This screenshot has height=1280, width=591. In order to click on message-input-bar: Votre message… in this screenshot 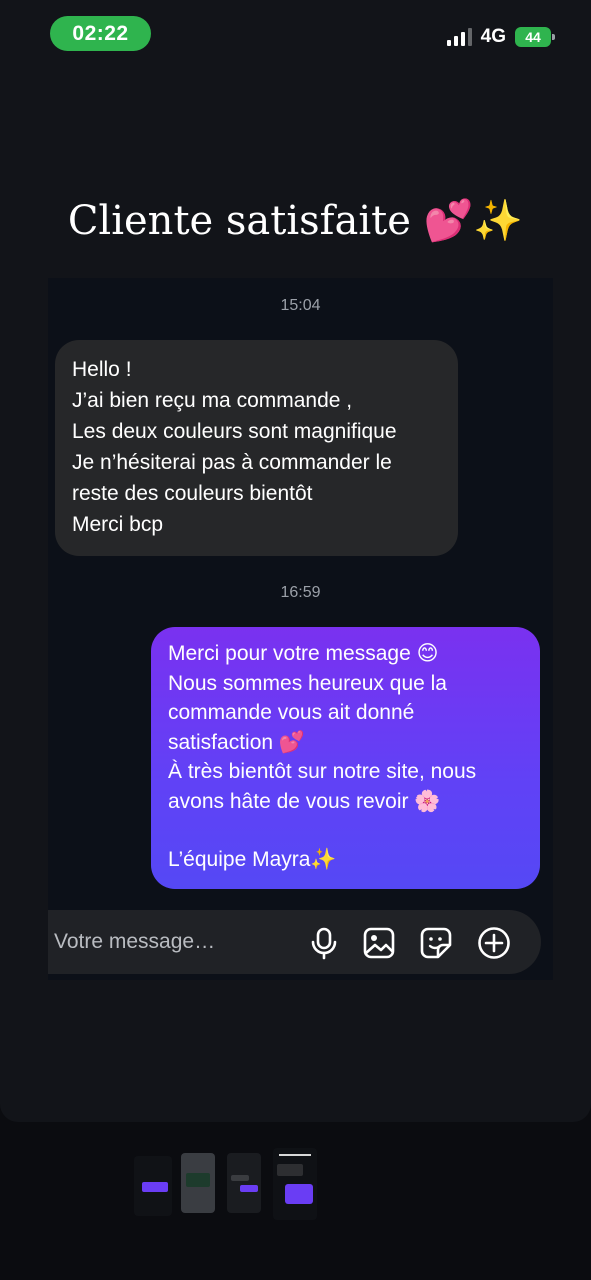, I will do `click(294, 942)`.